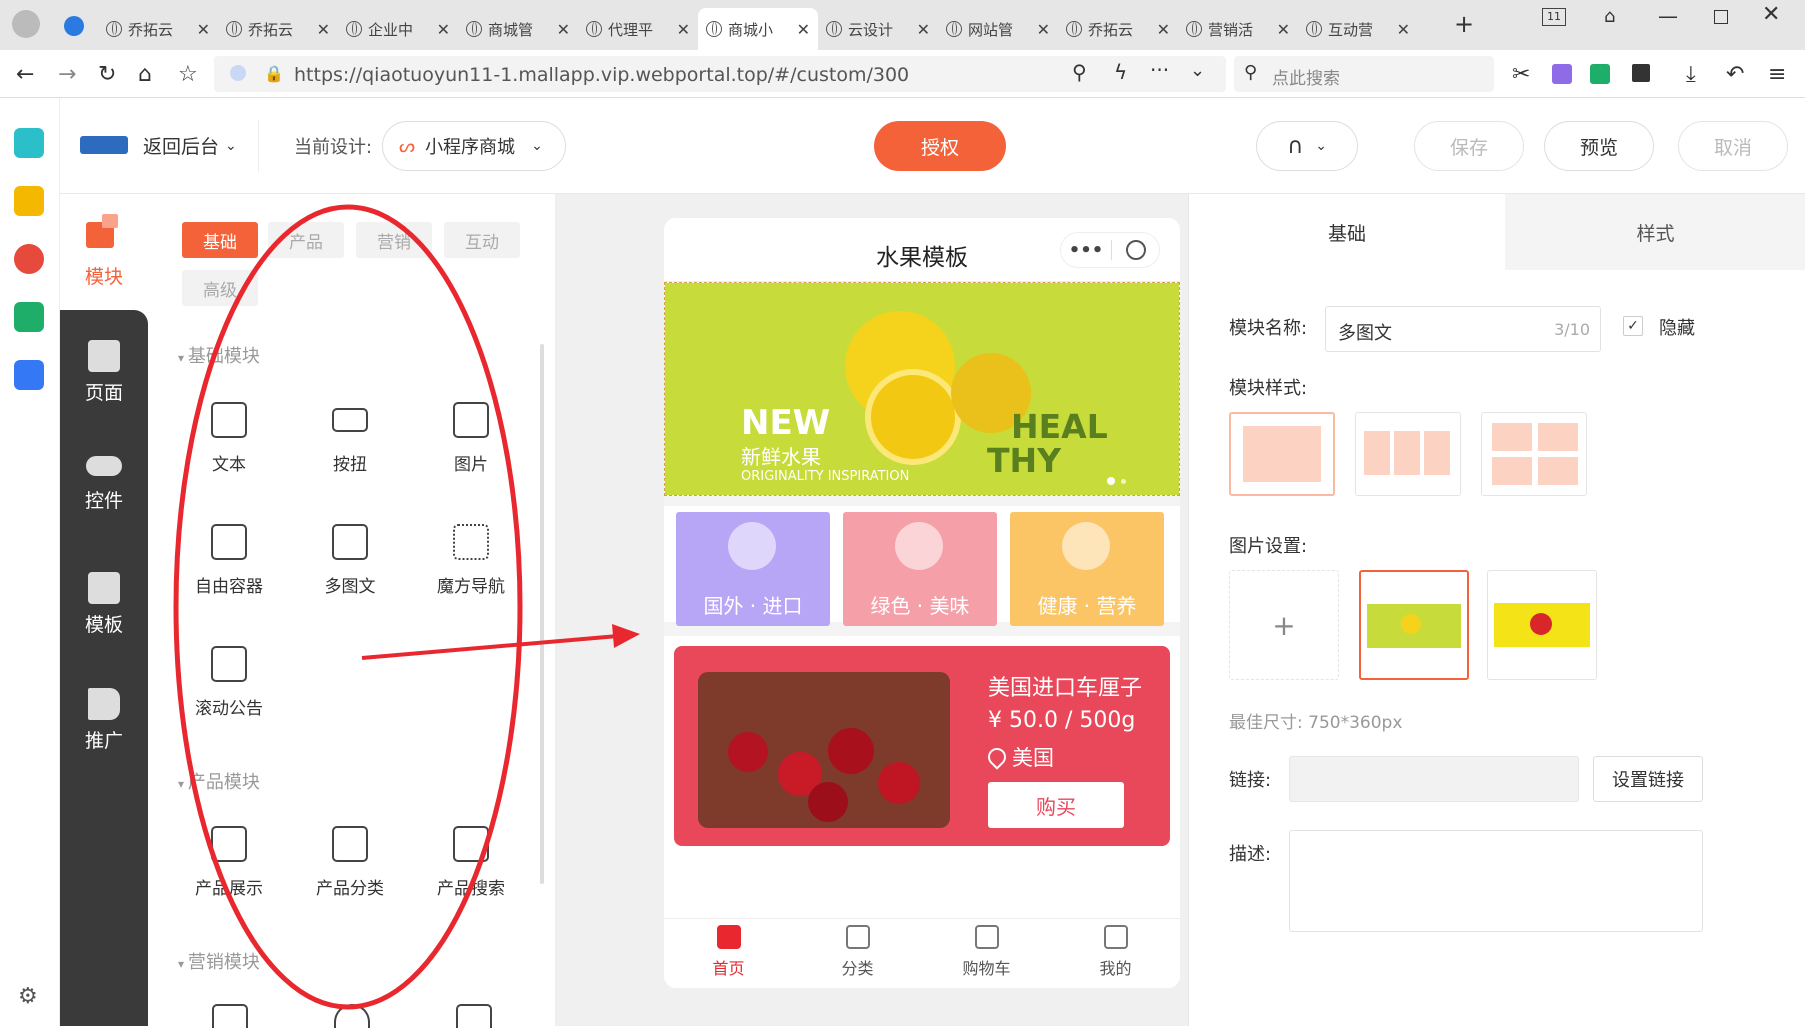  What do you see at coordinates (1521, 74) in the screenshot?
I see `scissors-icon: ✂` at bounding box center [1521, 74].